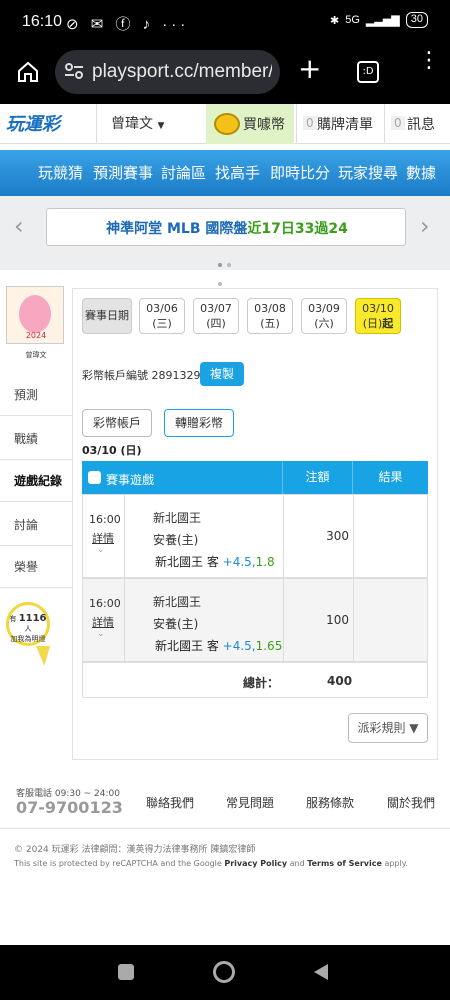 The image size is (450, 1000). What do you see at coordinates (170, 802) in the screenshot?
I see `footer-link: 聯絡我們` at bounding box center [170, 802].